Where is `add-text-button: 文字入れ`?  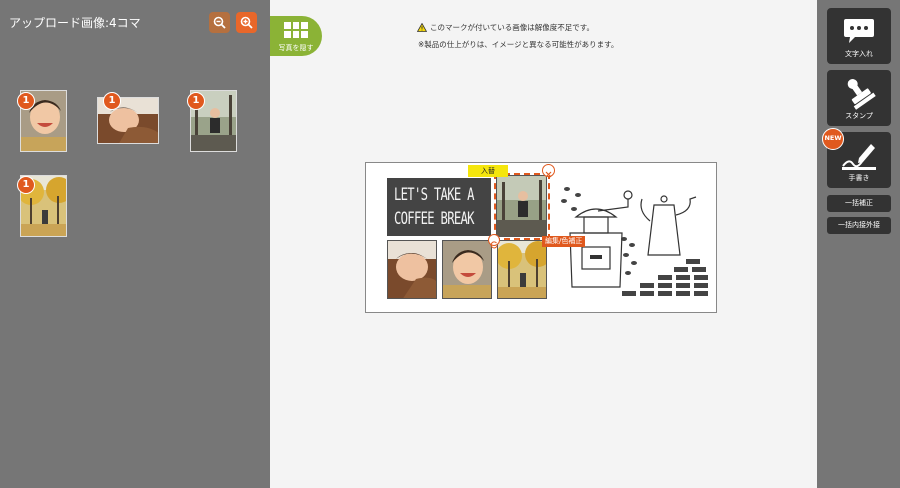 add-text-button: 文字入れ is located at coordinates (859, 36).